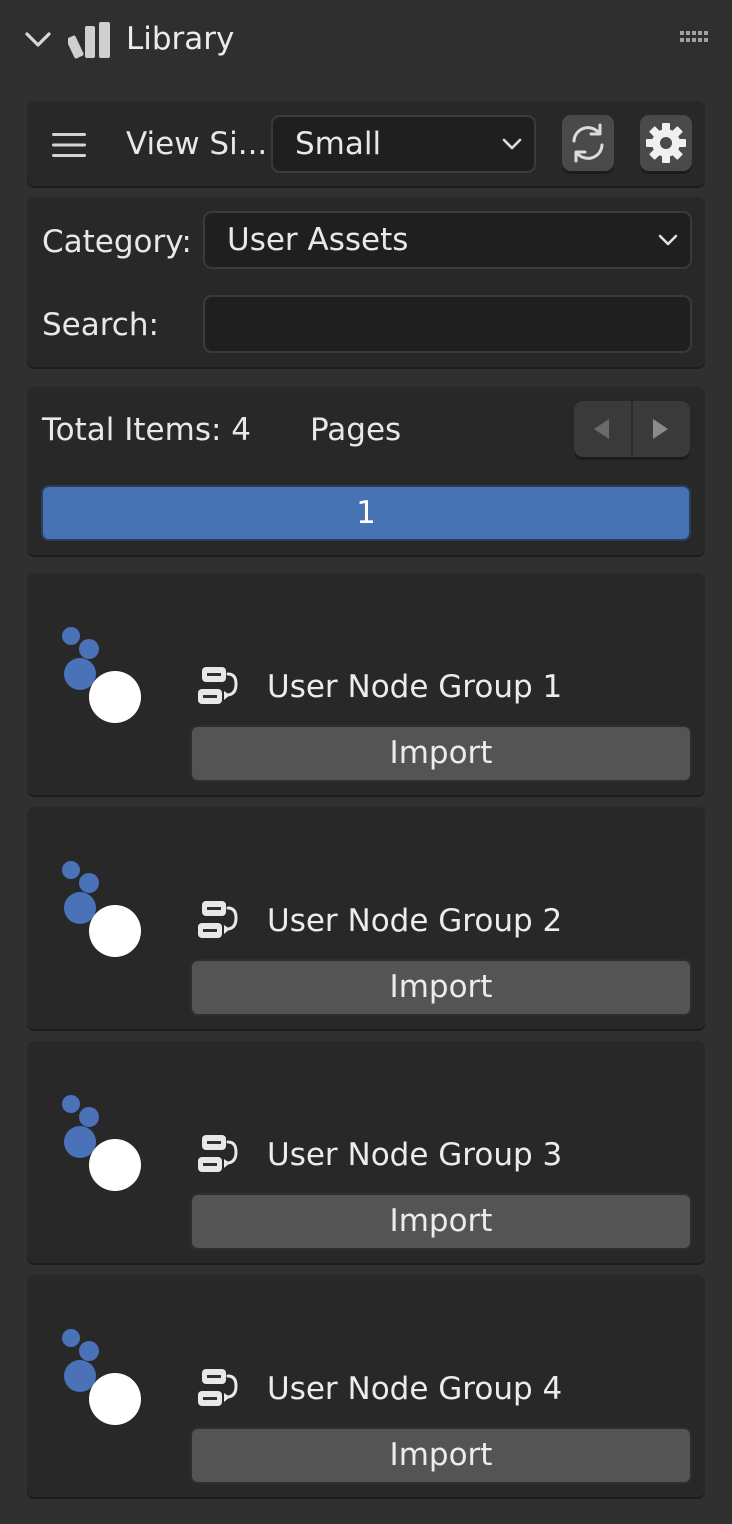 The width and height of the screenshot is (732, 1524). I want to click on page-nav-divider, so click(632, 429).